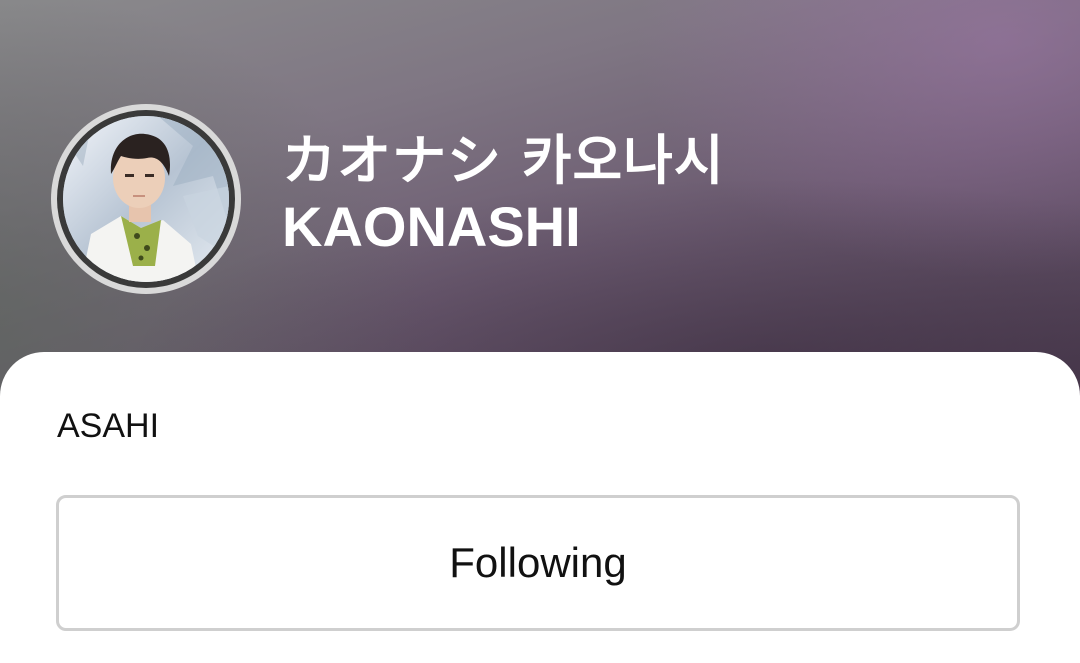 This screenshot has height=663, width=1080. I want to click on avatar, so click(146, 199).